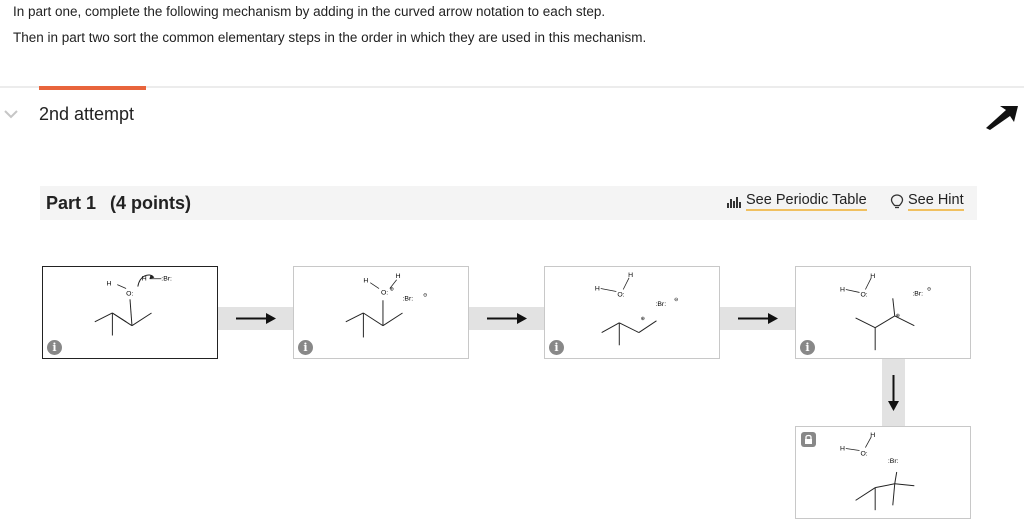 The width and height of the screenshot is (1024, 523). I want to click on mechanism-step-4-panel: H H O: :Br: ⊖ ⊕ i, so click(883, 312).